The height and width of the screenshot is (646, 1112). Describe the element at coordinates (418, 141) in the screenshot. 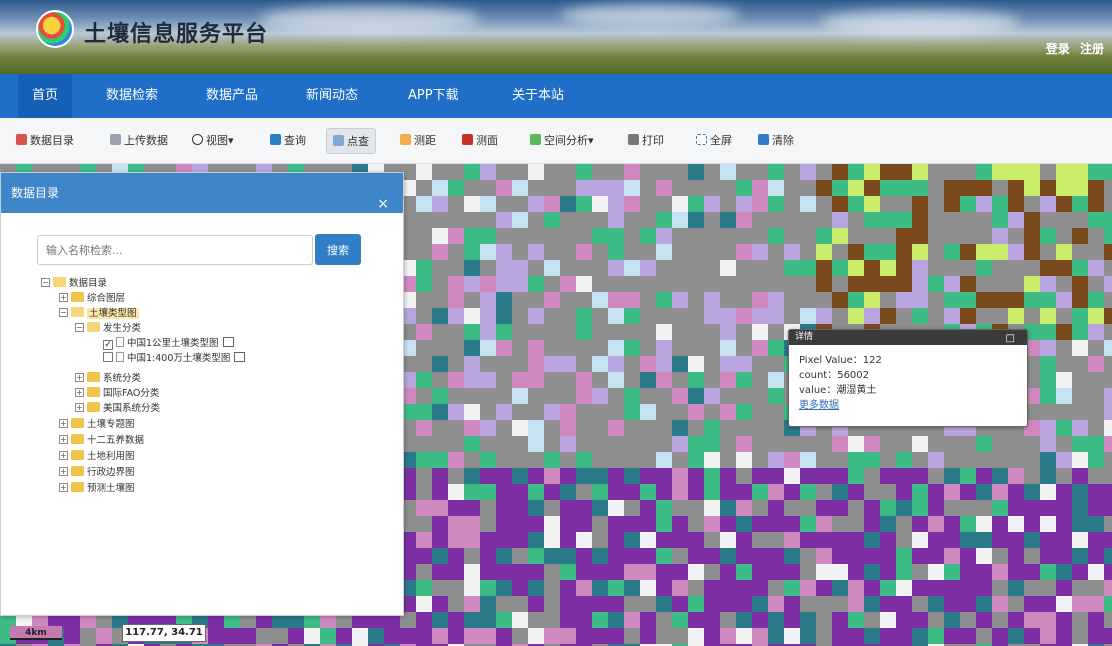

I see `toolbar-measure-distance-button: 测距` at that location.